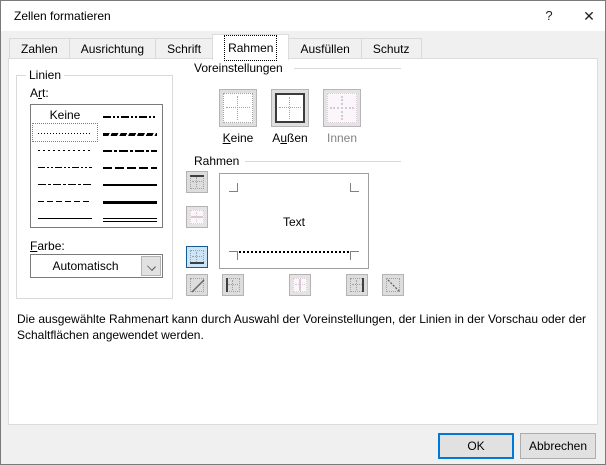  I want to click on color-dropdown-value: Automatisch, so click(85, 266).